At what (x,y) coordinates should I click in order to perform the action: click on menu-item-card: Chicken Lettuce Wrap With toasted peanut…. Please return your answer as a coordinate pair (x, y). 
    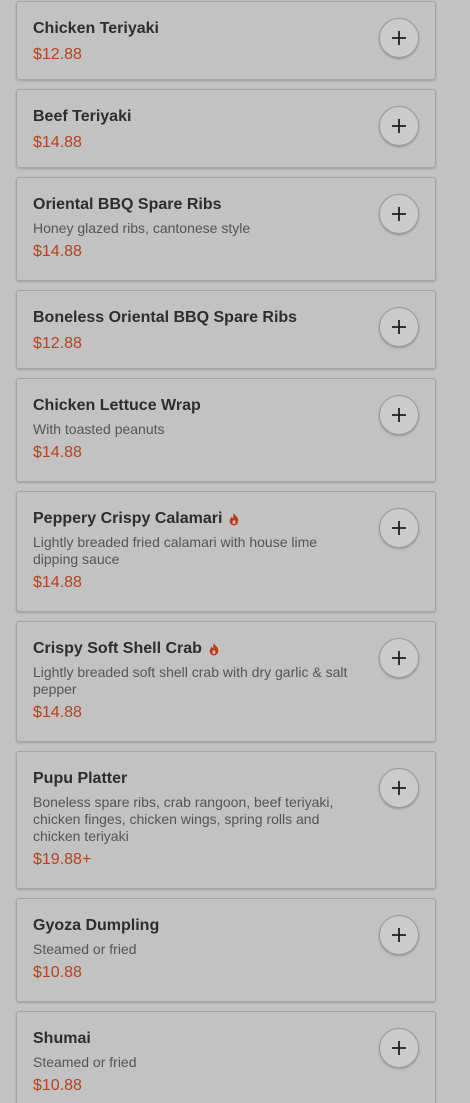
    Looking at the image, I should click on (226, 430).